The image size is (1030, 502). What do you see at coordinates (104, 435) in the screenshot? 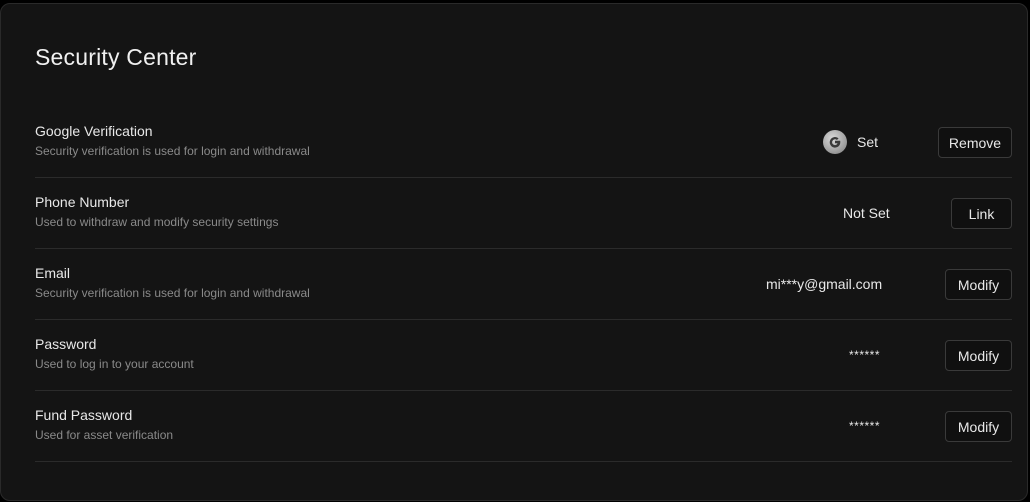
I see `row-description: Used for asset verification` at bounding box center [104, 435].